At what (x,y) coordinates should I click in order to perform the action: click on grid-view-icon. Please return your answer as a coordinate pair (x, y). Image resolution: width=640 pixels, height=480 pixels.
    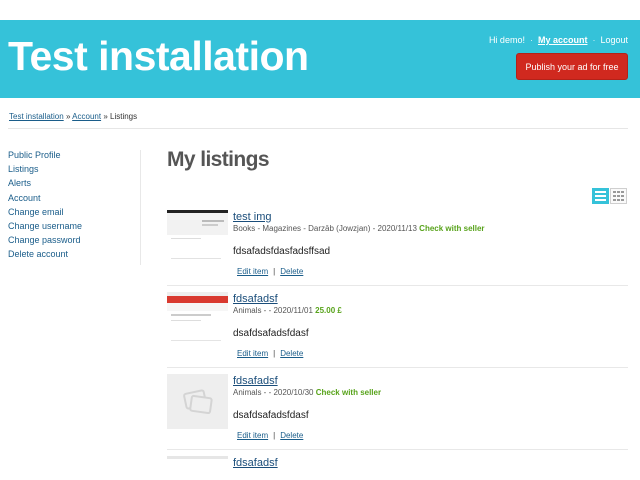
    Looking at the image, I should click on (618, 196).